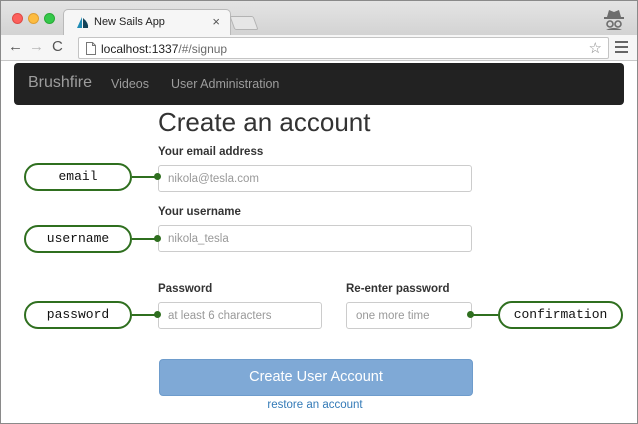  What do you see at coordinates (409, 315) in the screenshot?
I see `confirm-password-input` at bounding box center [409, 315].